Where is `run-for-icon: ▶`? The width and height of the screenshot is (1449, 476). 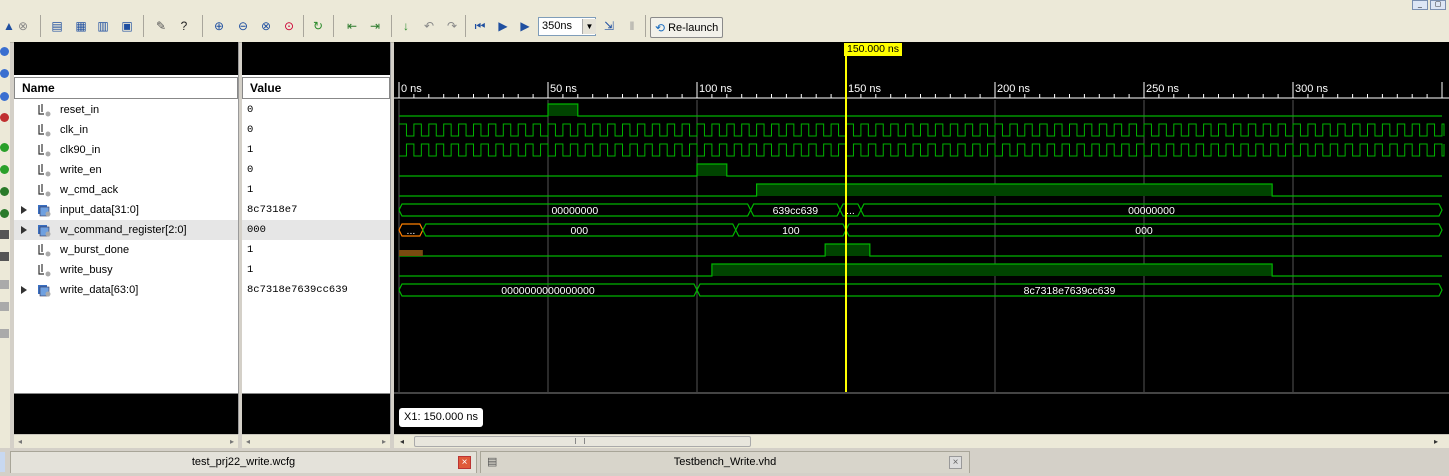 run-for-icon: ▶ is located at coordinates (525, 26).